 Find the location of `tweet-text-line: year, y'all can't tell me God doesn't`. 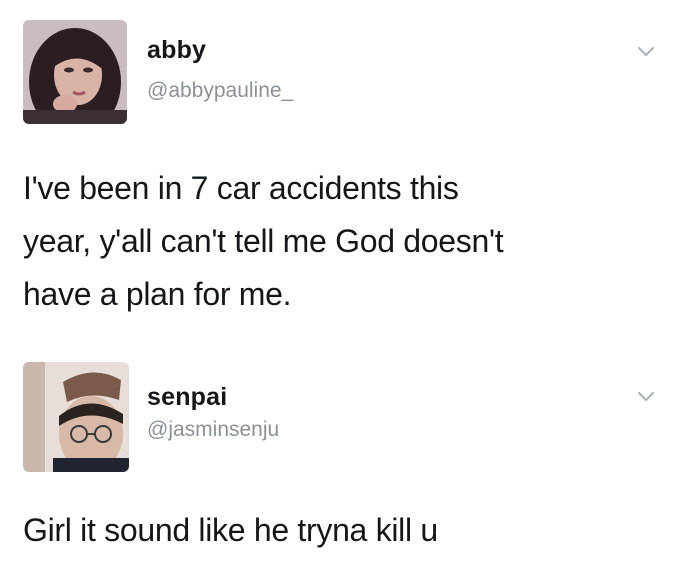

tweet-text-line: year, y'all can't tell me God doesn't is located at coordinates (263, 241).